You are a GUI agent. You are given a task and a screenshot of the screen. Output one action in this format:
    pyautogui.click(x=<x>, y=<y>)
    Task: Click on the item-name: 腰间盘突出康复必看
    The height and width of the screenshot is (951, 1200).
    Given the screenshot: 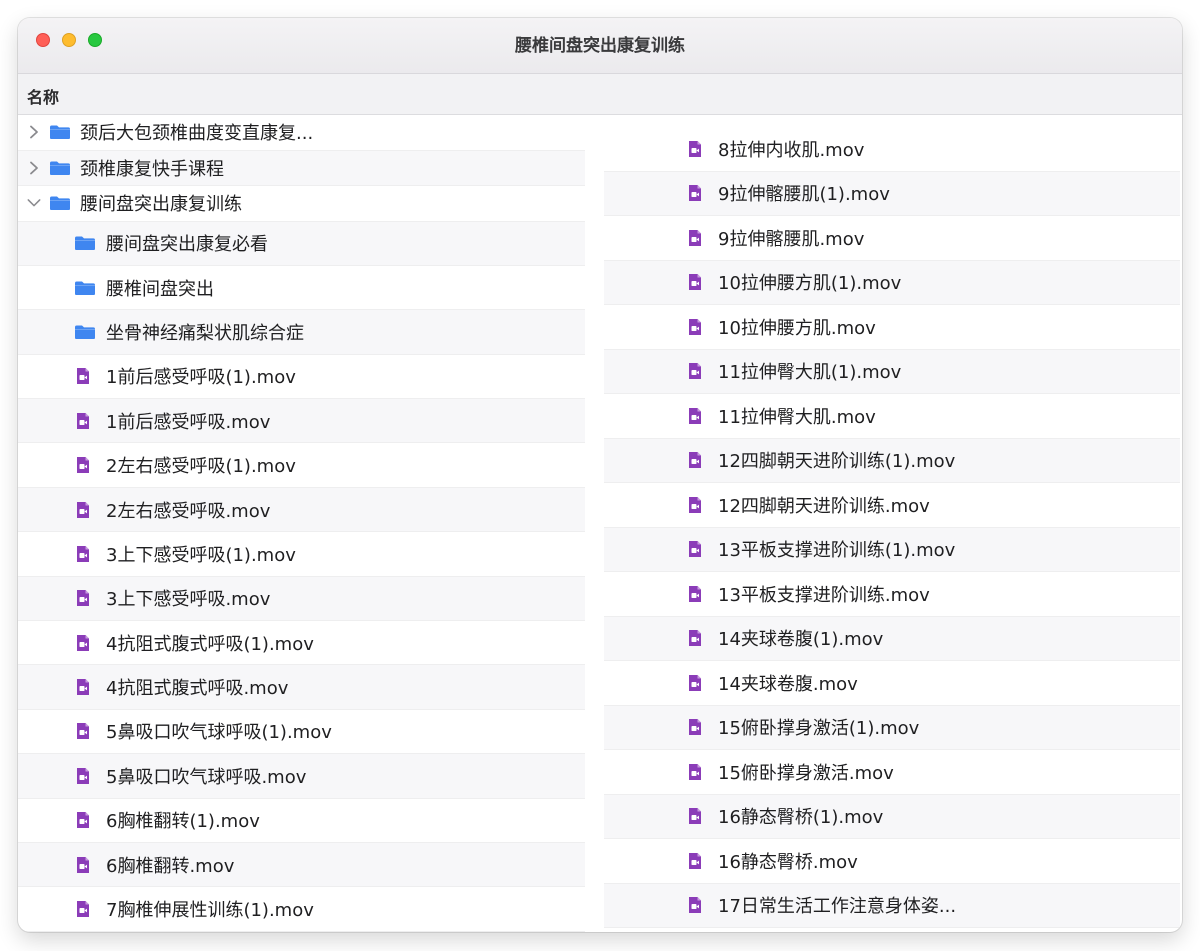 What is the action you would take?
    pyautogui.click(x=187, y=245)
    